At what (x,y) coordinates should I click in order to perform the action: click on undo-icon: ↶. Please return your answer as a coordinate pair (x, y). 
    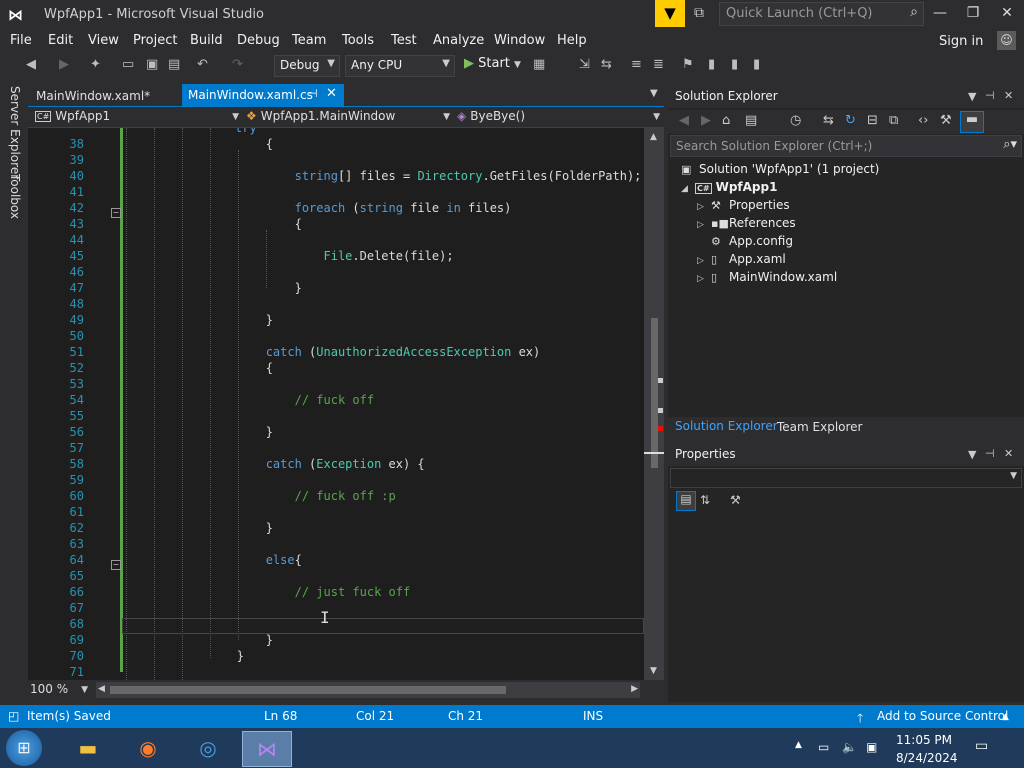
    Looking at the image, I should click on (202, 64).